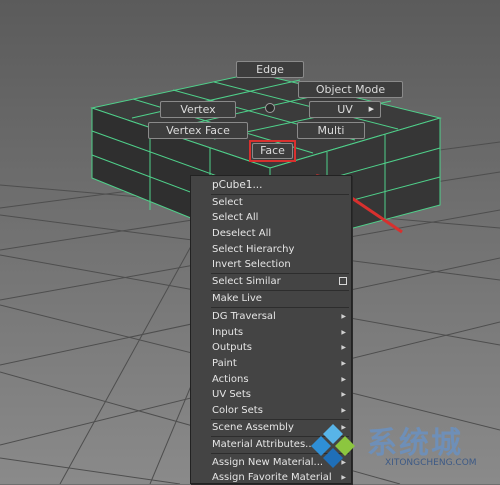 Image resolution: width=500 pixels, height=485 pixels. Describe the element at coordinates (271, 347) in the screenshot. I see `menu-item-outputs: Outputs ▶` at that location.